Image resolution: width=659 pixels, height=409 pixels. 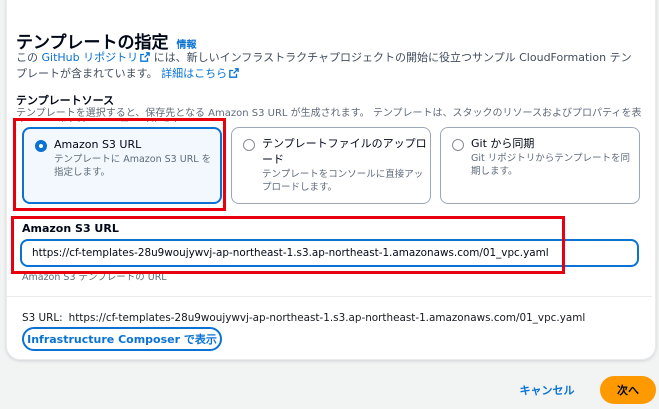 What do you see at coordinates (344, 151) in the screenshot?
I see `option-title: テンプレートファイルのアップロード` at bounding box center [344, 151].